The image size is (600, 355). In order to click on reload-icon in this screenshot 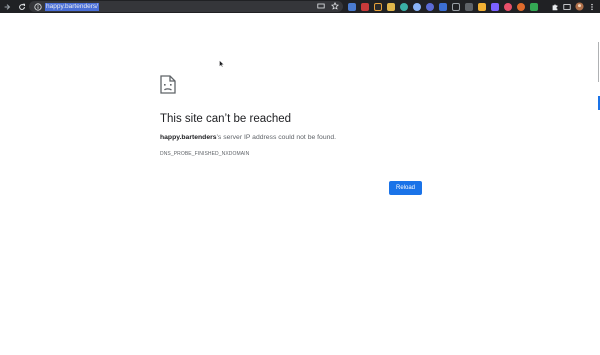, I will do `click(22, 6)`.